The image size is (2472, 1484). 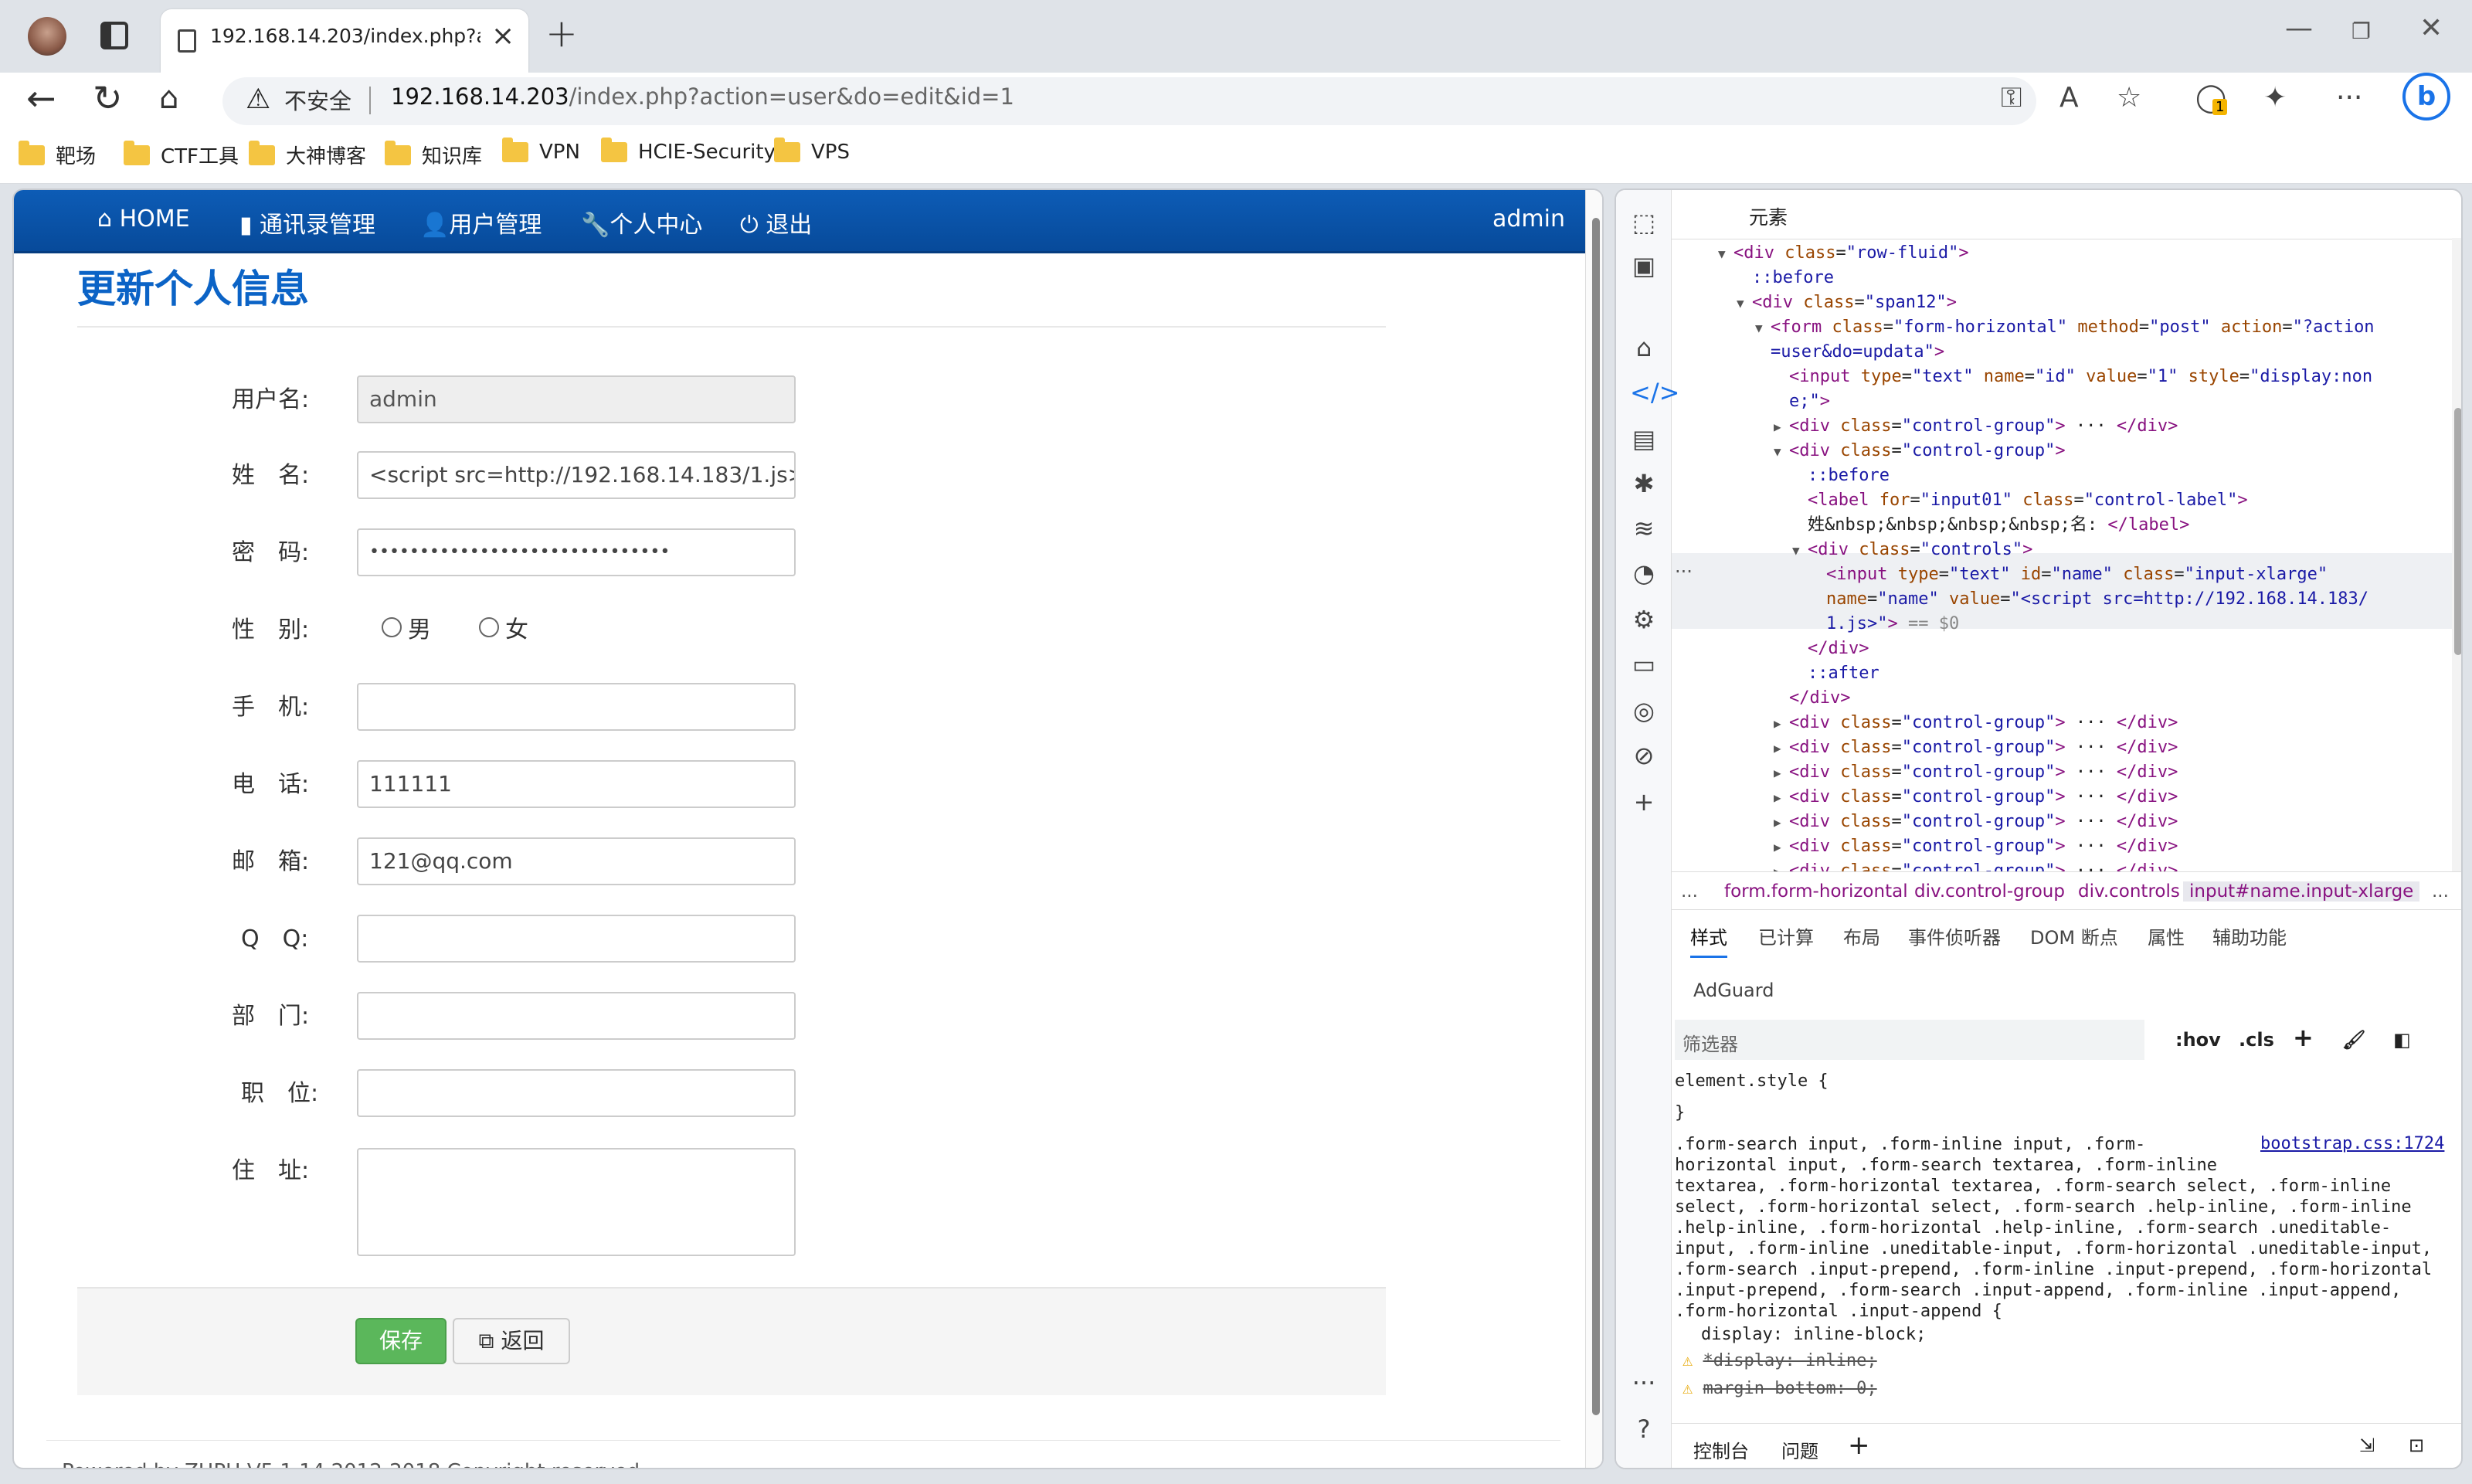 I want to click on address-textarea, so click(x=576, y=1202).